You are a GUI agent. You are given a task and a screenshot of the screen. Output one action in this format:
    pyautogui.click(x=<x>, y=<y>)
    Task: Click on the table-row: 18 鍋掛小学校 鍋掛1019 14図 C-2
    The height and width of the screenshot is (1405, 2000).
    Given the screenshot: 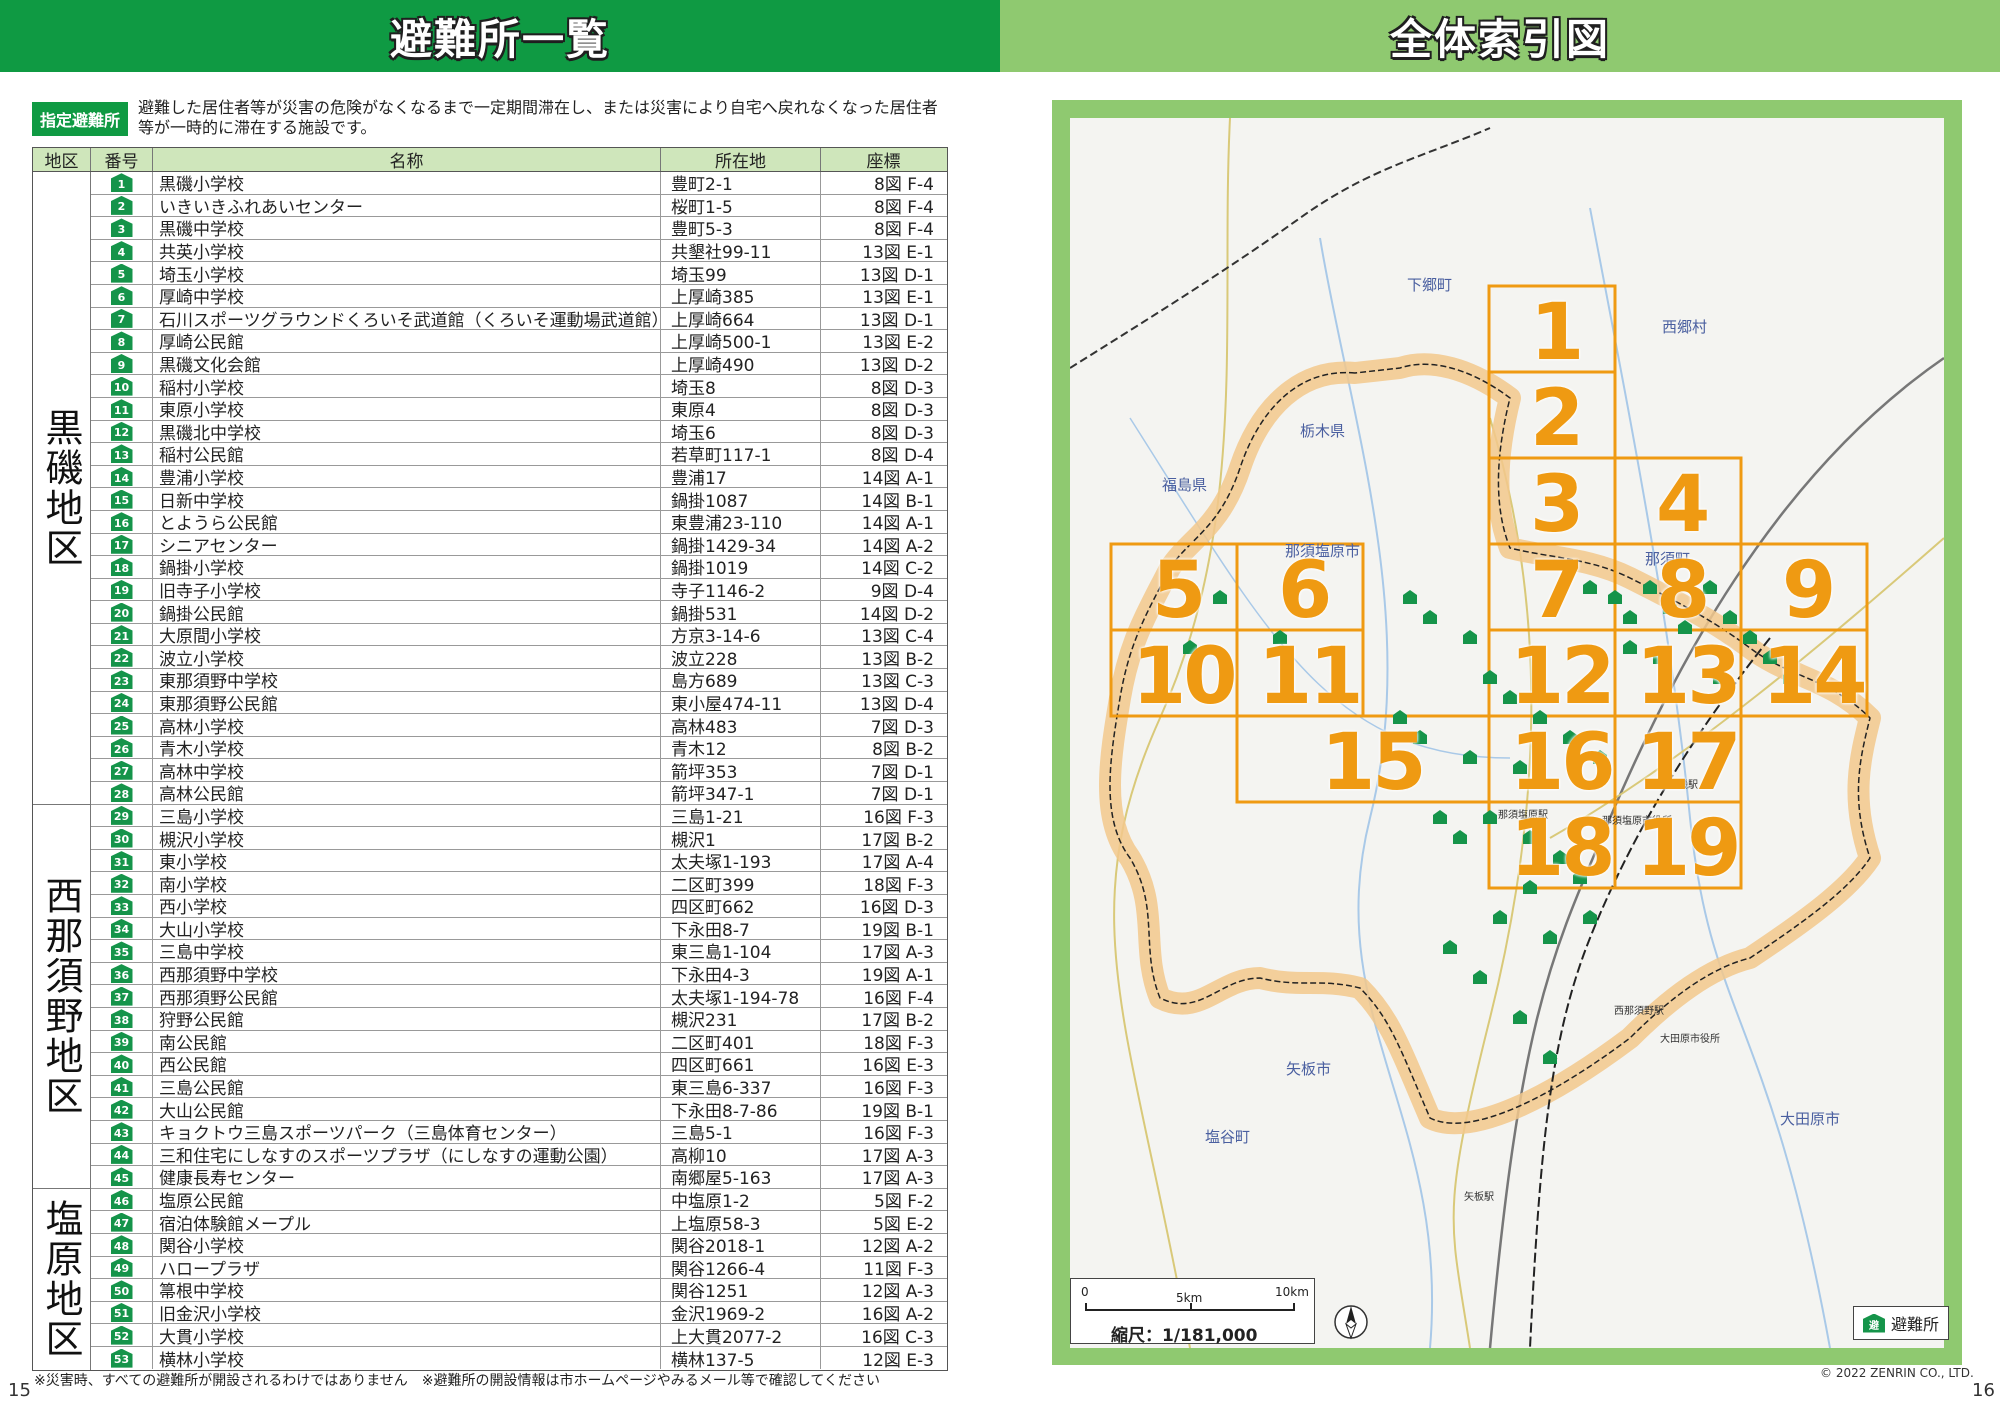 What is the action you would take?
    pyautogui.click(x=519, y=567)
    